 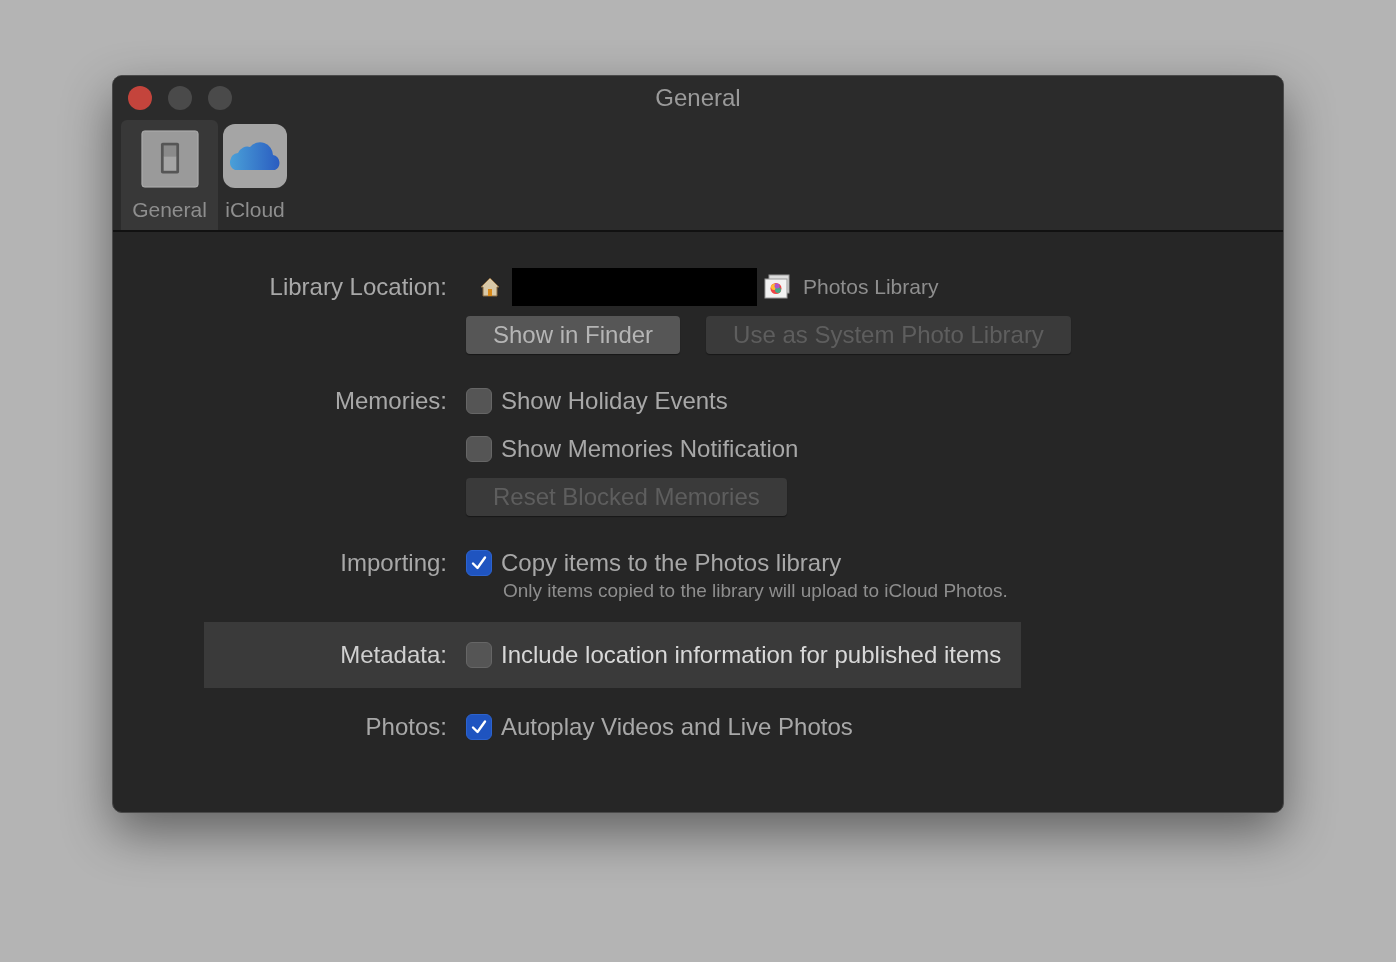 What do you see at coordinates (632, 401) in the screenshot?
I see `checkbox-option: Show Holiday Events` at bounding box center [632, 401].